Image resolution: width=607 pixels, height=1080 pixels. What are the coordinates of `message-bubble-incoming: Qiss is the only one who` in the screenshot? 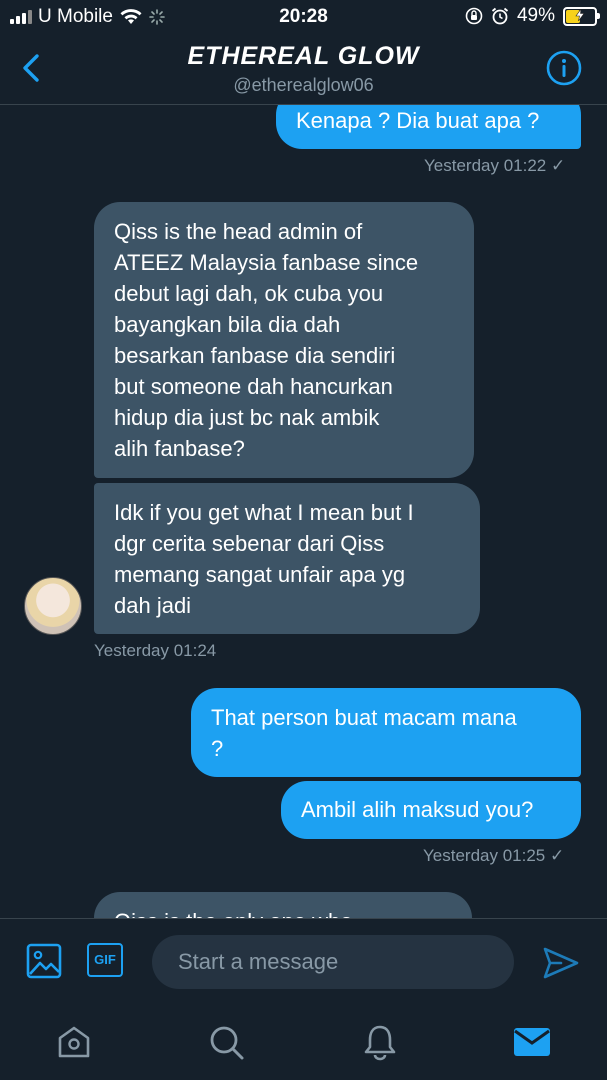 It's located at (283, 905).